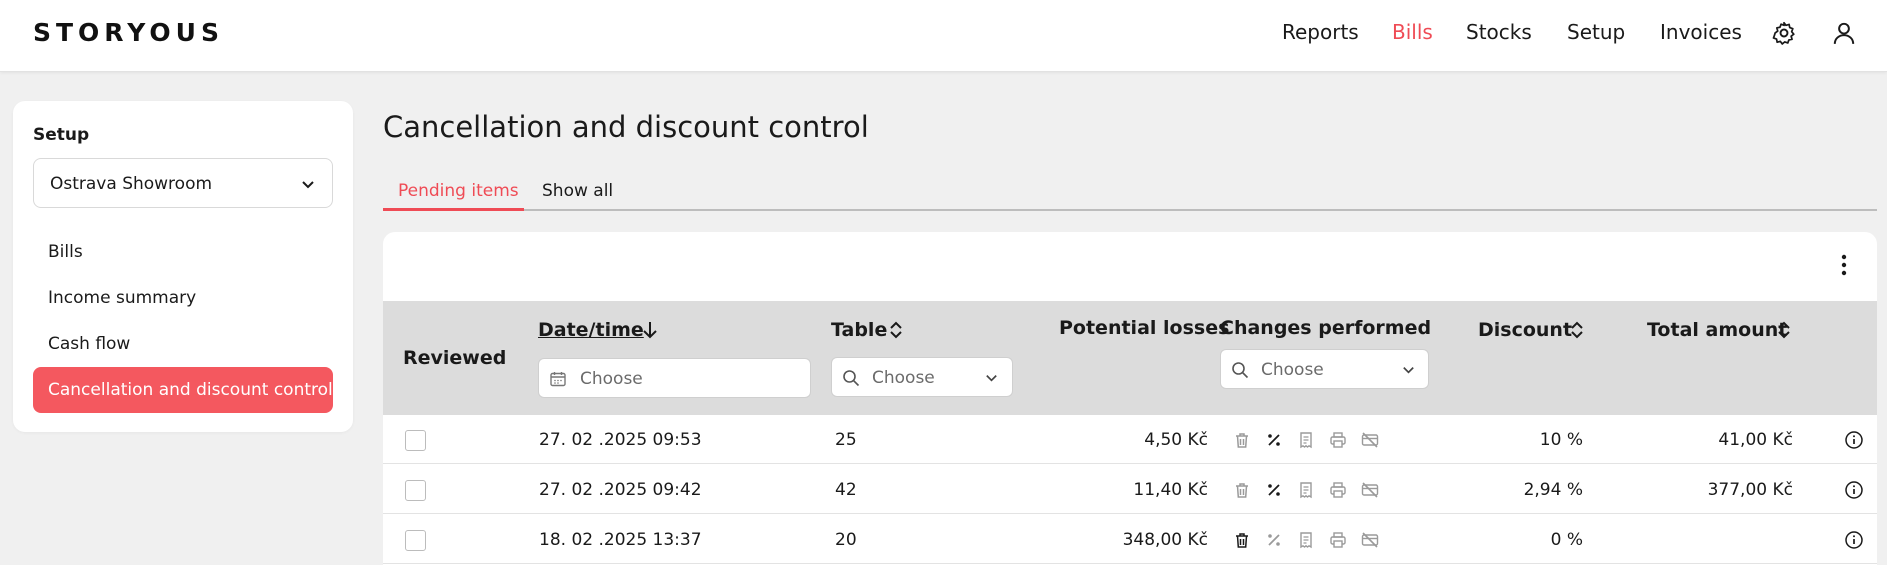 The width and height of the screenshot is (1887, 565). What do you see at coordinates (455, 358) in the screenshot?
I see `col-reviewed: Reviewed` at bounding box center [455, 358].